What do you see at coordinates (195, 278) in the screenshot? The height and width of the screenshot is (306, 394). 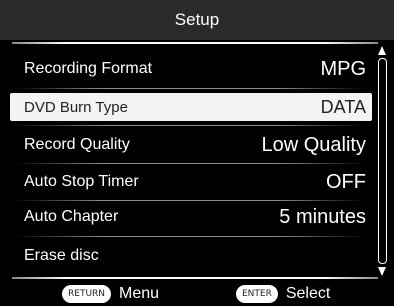 I see `footer-divider` at bounding box center [195, 278].